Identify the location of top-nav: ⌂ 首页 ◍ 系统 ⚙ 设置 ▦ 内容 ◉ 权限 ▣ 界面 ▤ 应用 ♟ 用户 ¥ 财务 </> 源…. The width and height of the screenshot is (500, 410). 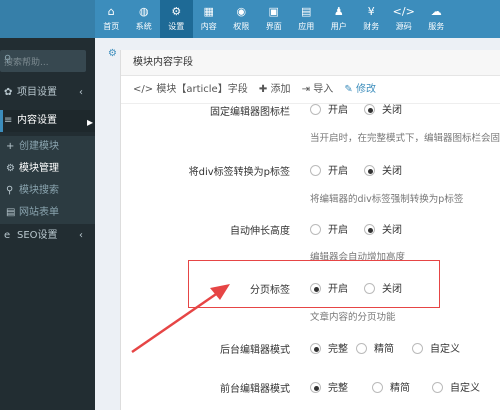
(274, 19).